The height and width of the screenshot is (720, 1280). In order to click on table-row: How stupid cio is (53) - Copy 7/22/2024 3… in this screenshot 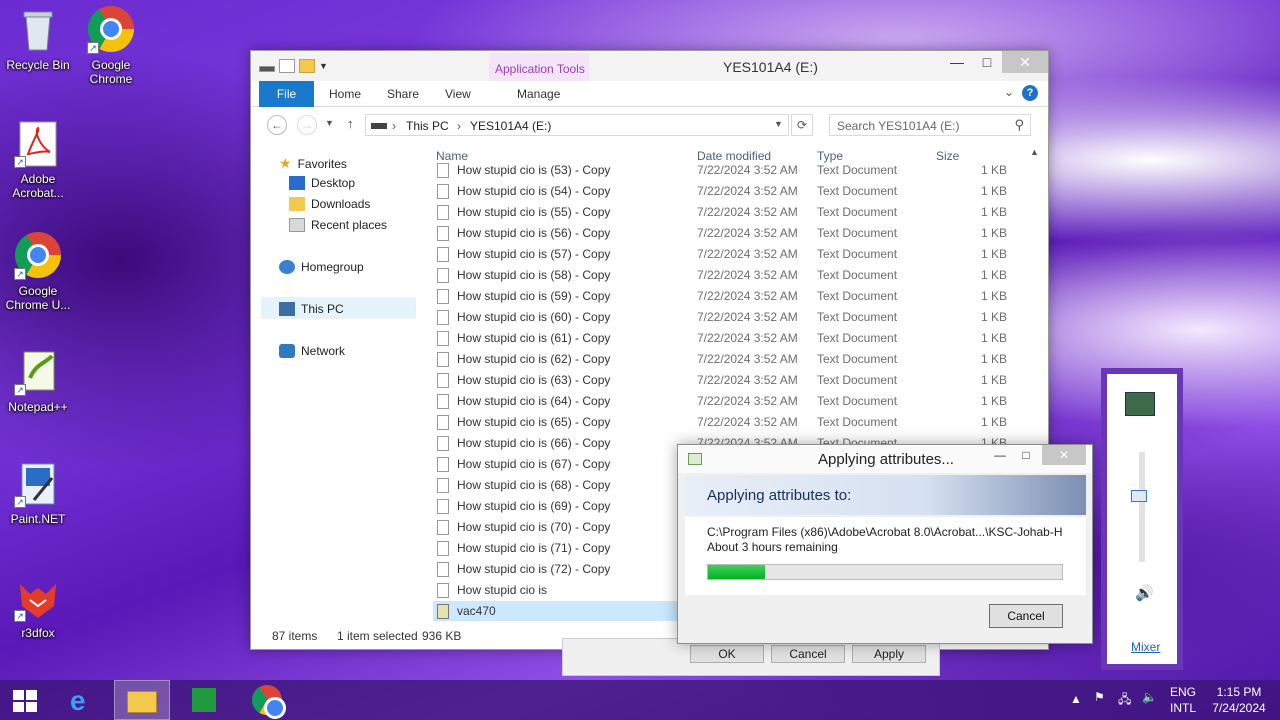, I will do `click(733, 170)`.